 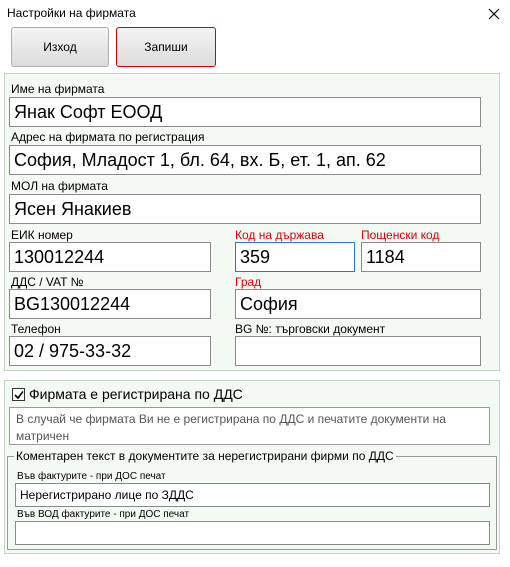 I want to click on bg-trade-doc-field, so click(x=358, y=351).